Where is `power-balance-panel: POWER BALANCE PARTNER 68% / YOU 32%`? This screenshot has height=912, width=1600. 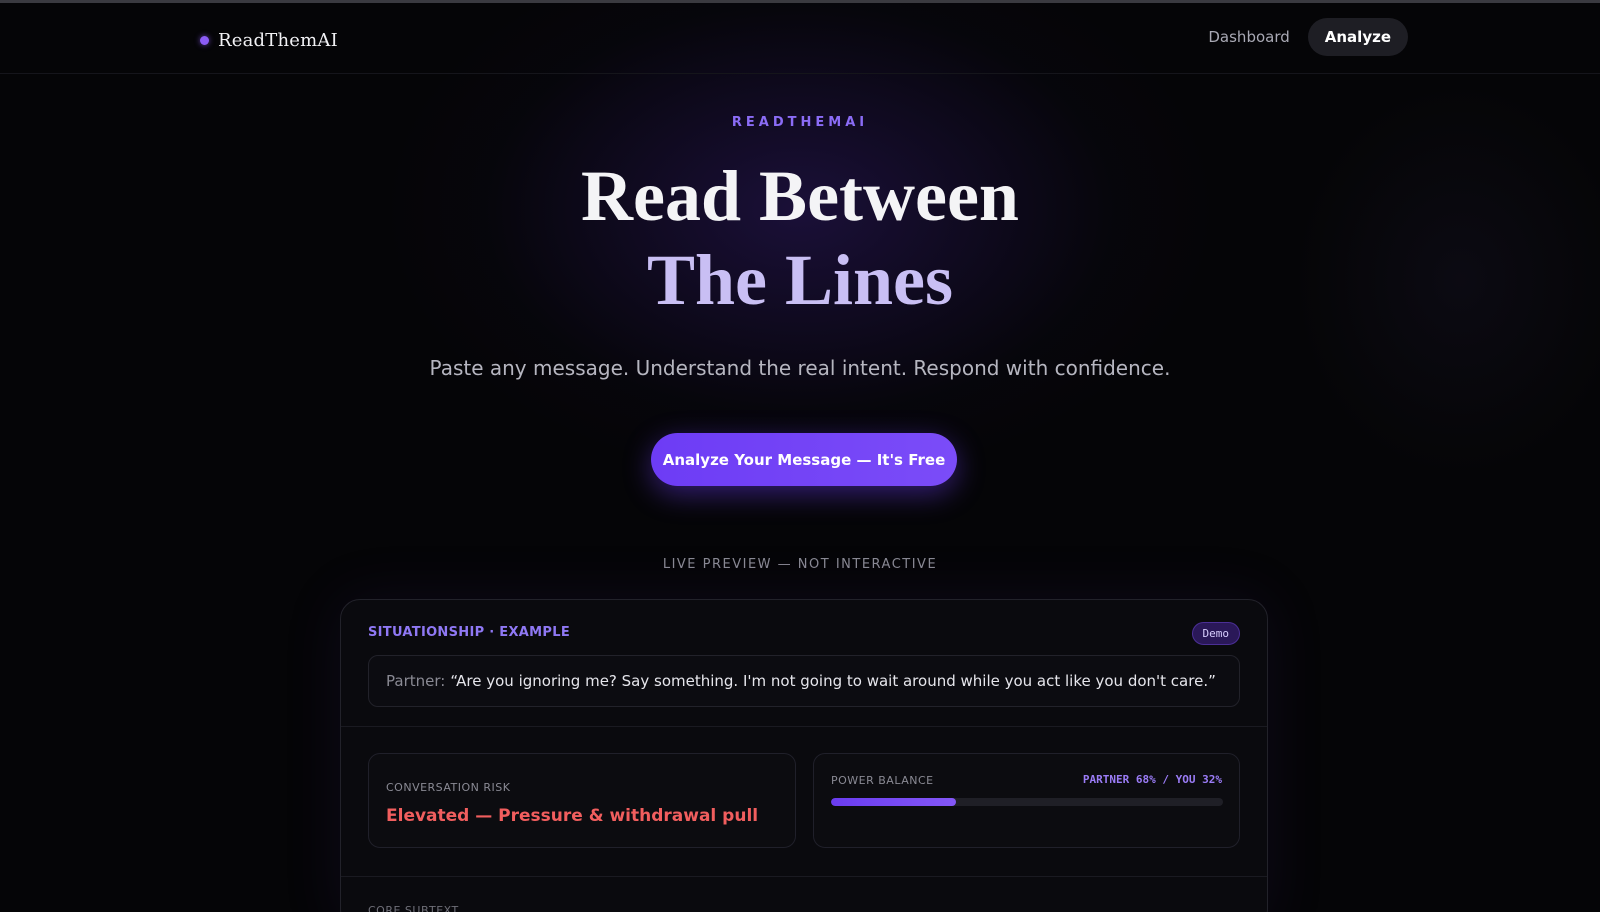 power-balance-panel: POWER BALANCE PARTNER 68% / YOU 32% is located at coordinates (1026, 800).